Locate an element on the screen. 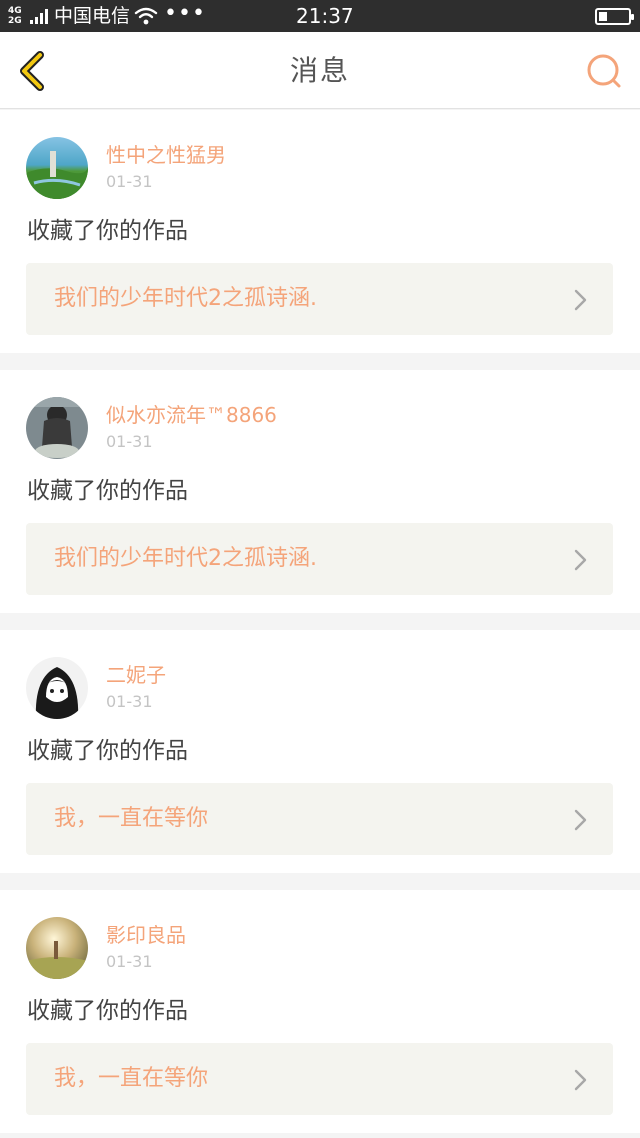  username: 似水亦流年™8866 is located at coordinates (191, 415).